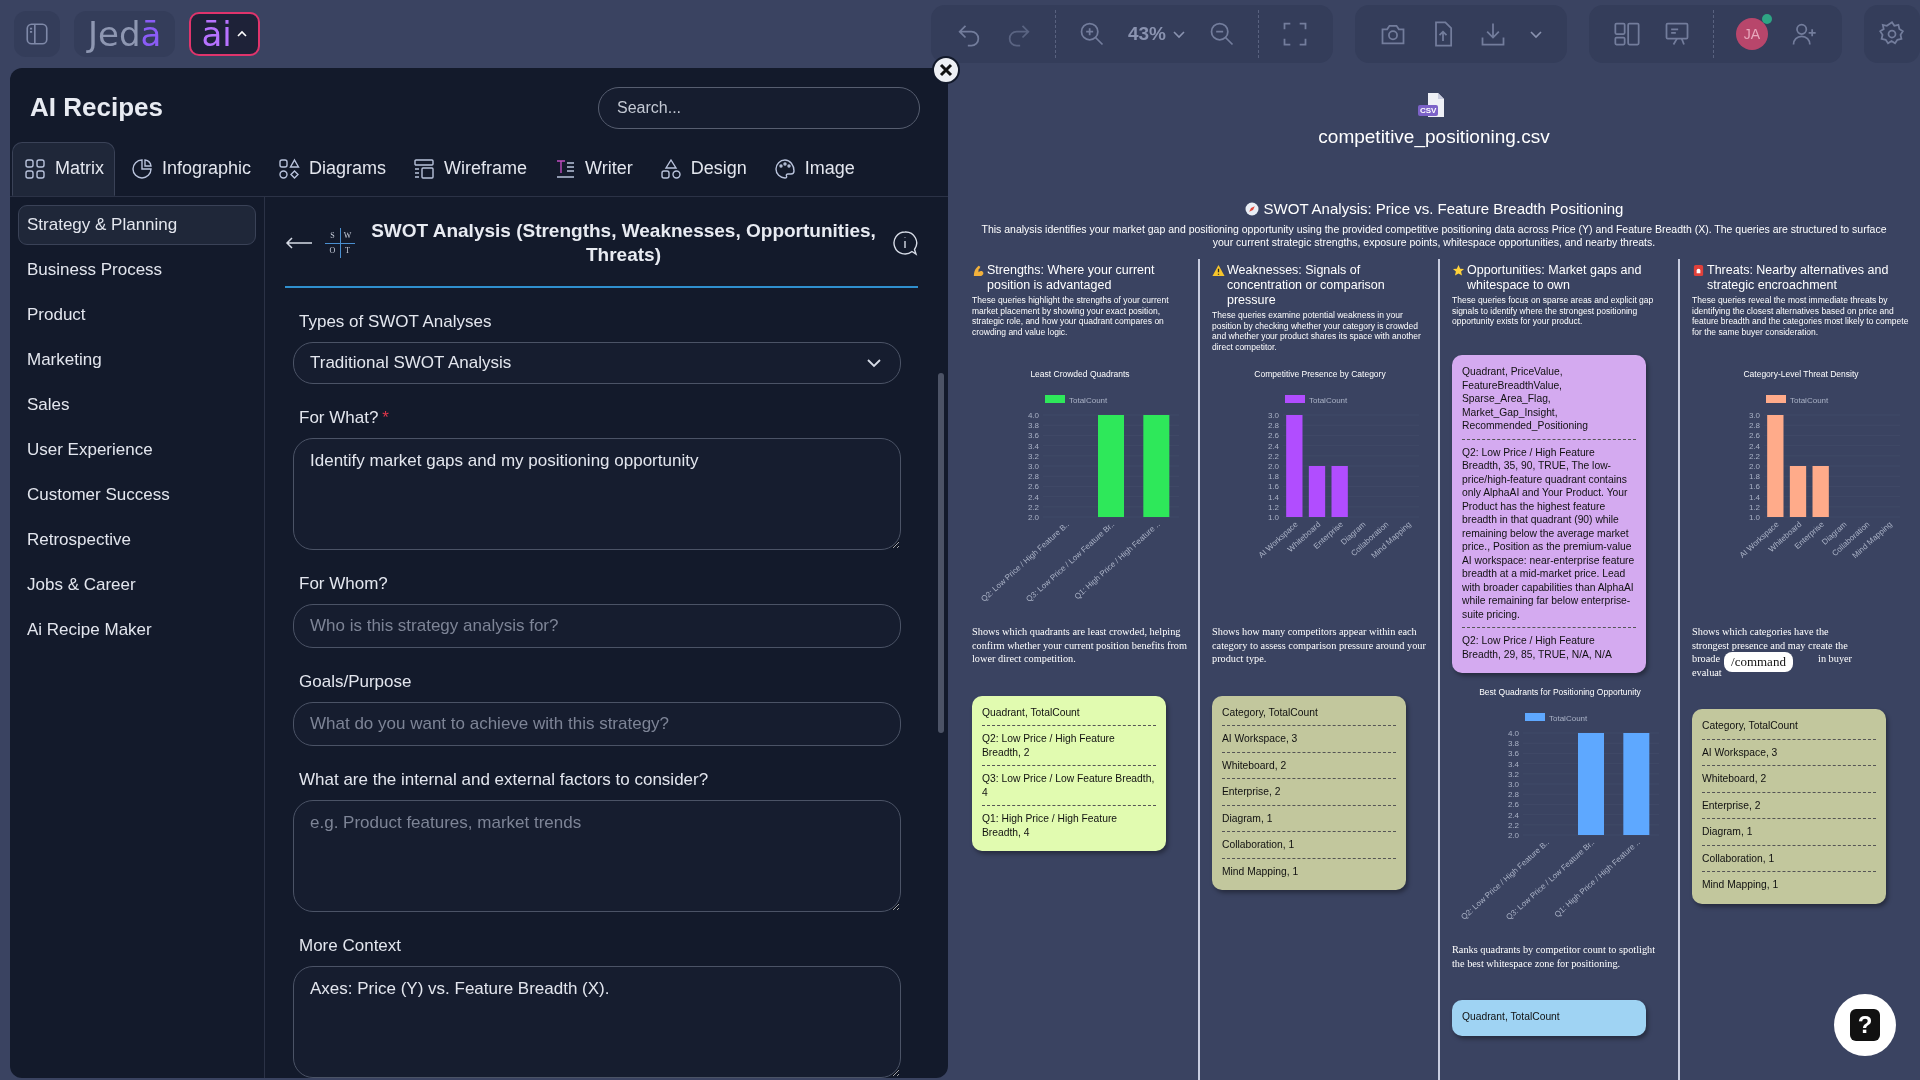 This screenshot has width=1920, height=1080. Describe the element at coordinates (1770, 645) in the screenshot. I see `caption-line: strongest presence and may create the` at that location.